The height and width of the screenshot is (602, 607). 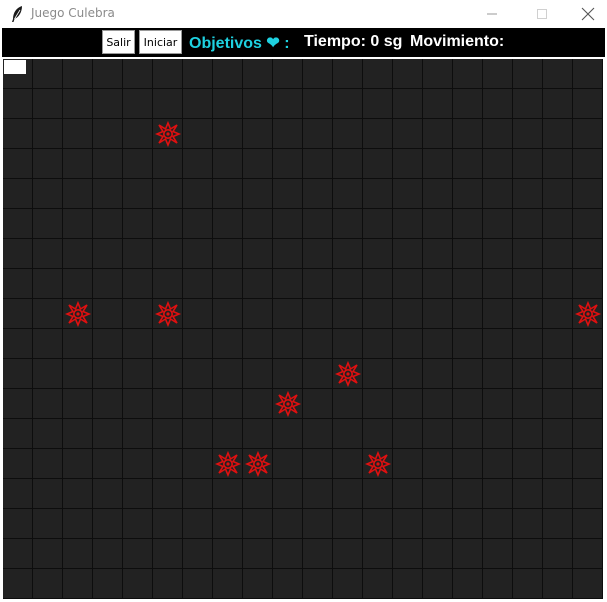 What do you see at coordinates (492, 14) in the screenshot?
I see `minimize-button` at bounding box center [492, 14].